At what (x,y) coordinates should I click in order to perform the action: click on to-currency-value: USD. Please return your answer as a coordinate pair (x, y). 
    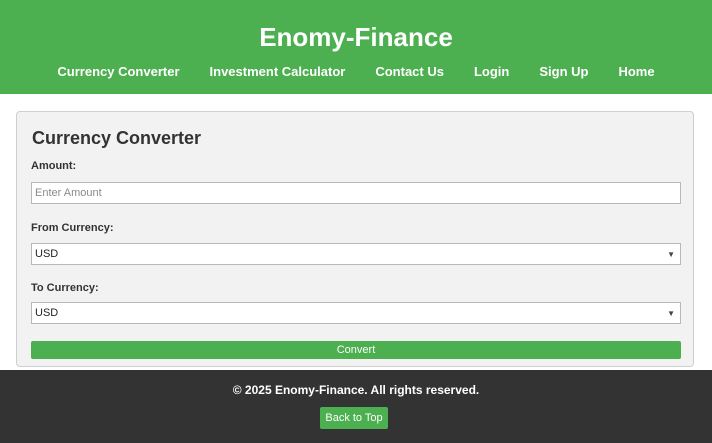
    Looking at the image, I should click on (47, 313).